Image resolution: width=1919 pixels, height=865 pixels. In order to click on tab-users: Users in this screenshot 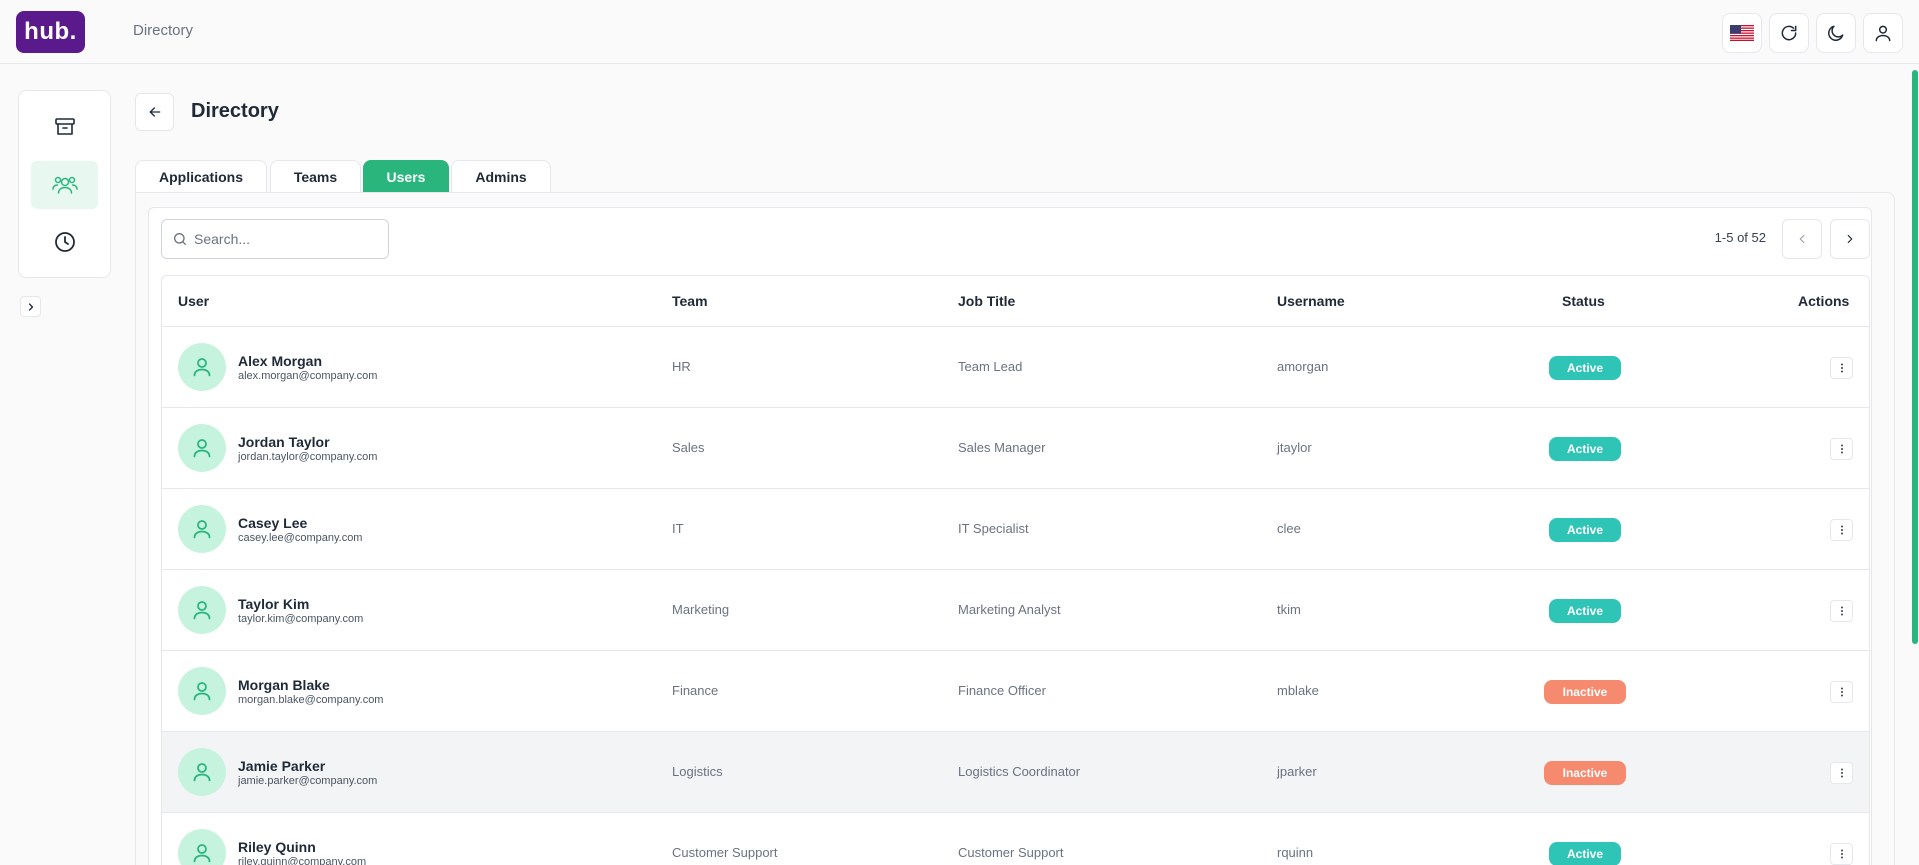, I will do `click(406, 176)`.